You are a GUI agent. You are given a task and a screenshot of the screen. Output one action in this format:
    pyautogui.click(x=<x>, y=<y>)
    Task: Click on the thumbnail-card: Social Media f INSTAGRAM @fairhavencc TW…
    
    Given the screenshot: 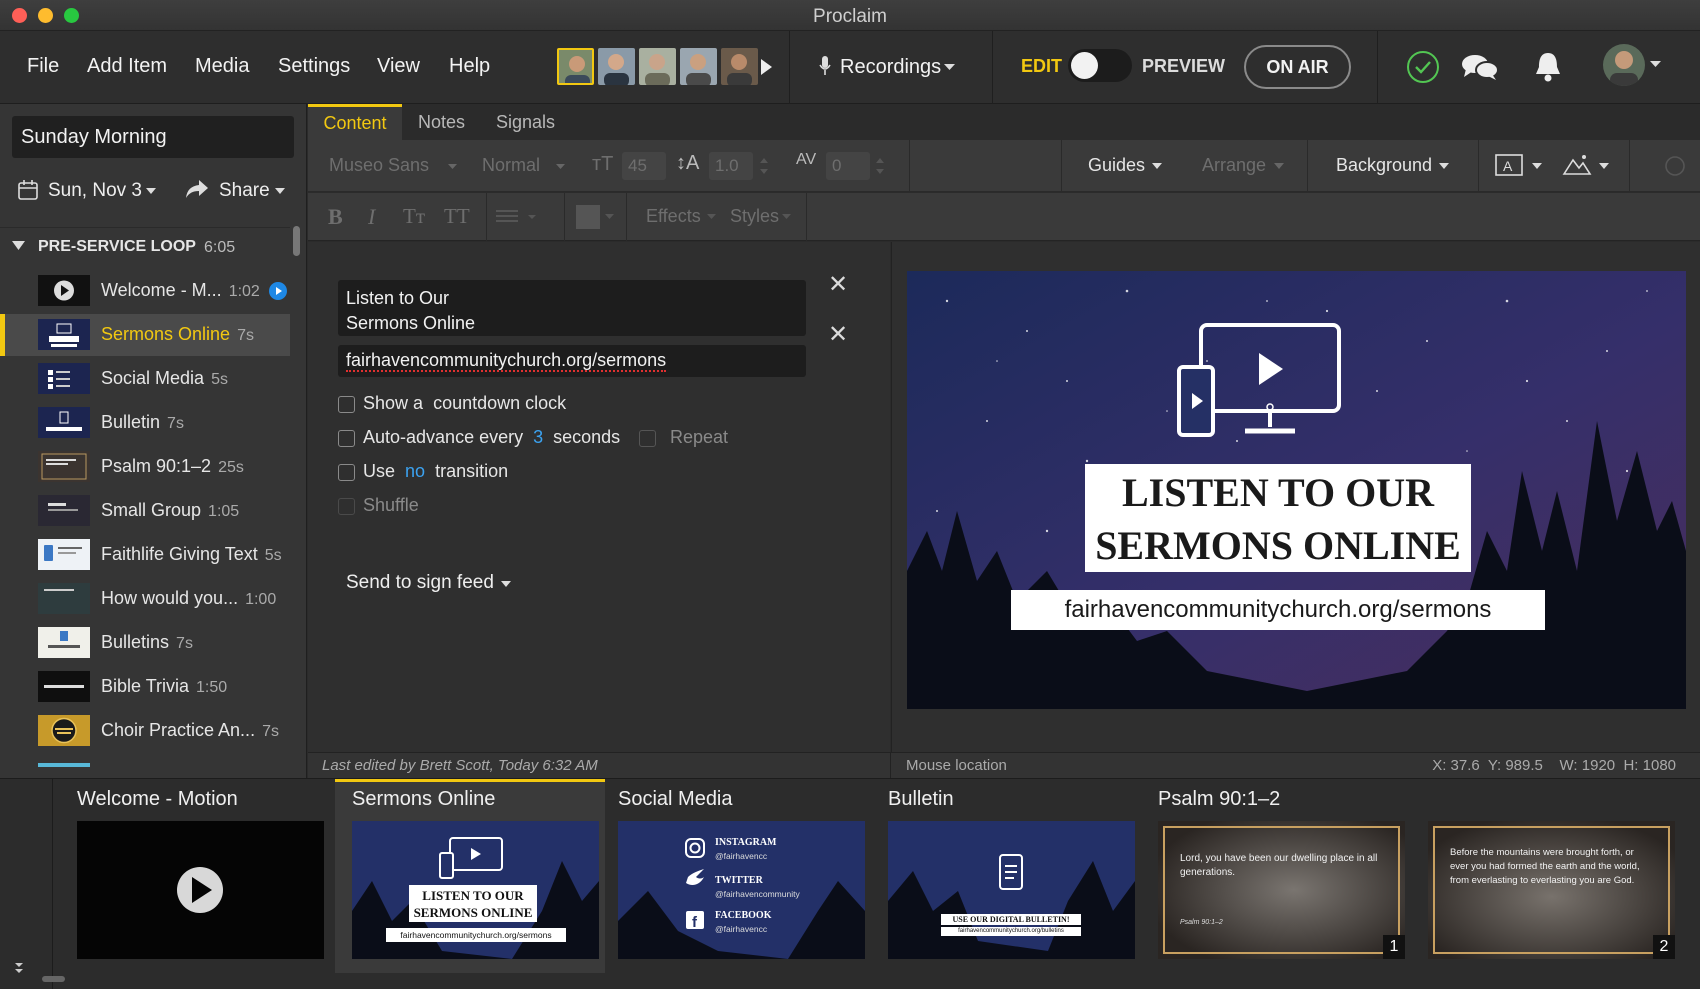 What is the action you would take?
    pyautogui.click(x=736, y=876)
    